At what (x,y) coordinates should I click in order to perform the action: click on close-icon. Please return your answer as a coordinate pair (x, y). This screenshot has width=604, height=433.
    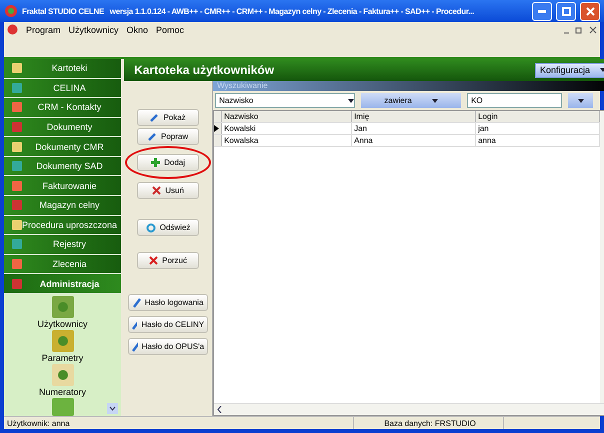
    Looking at the image, I should click on (590, 11).